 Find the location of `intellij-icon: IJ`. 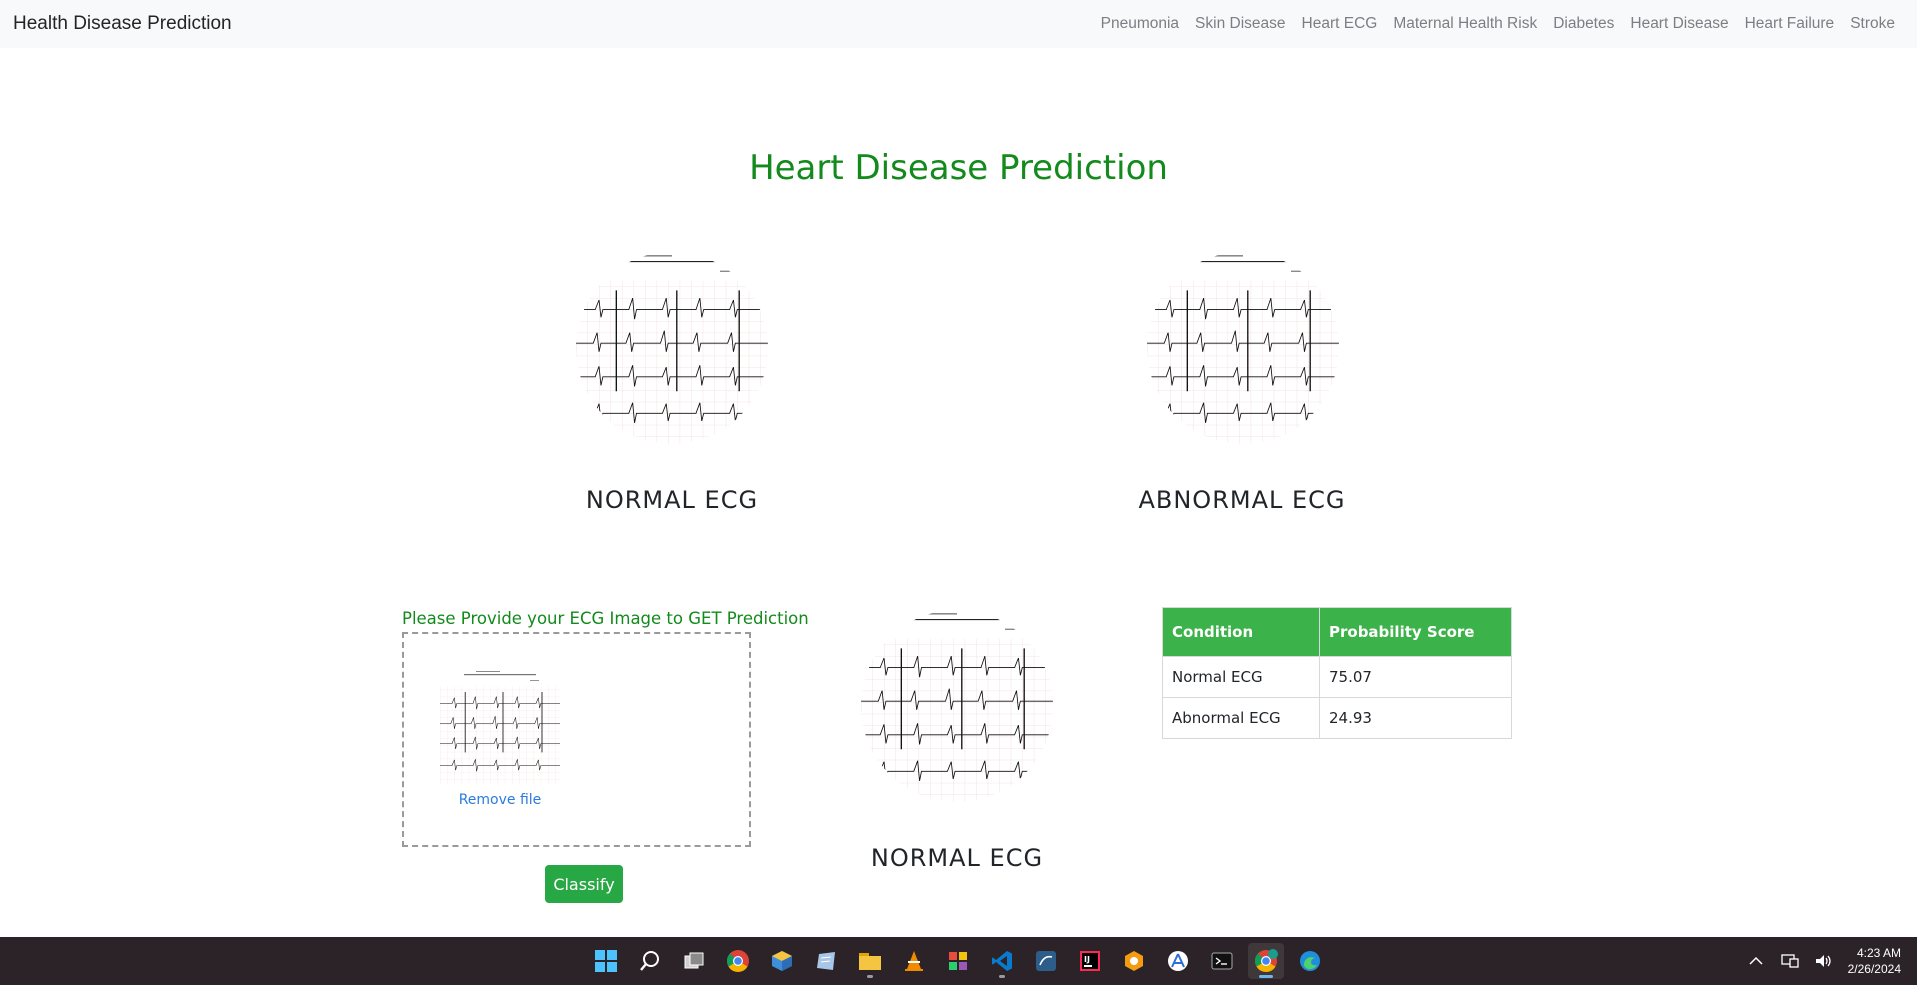

intellij-icon: IJ is located at coordinates (1090, 961).